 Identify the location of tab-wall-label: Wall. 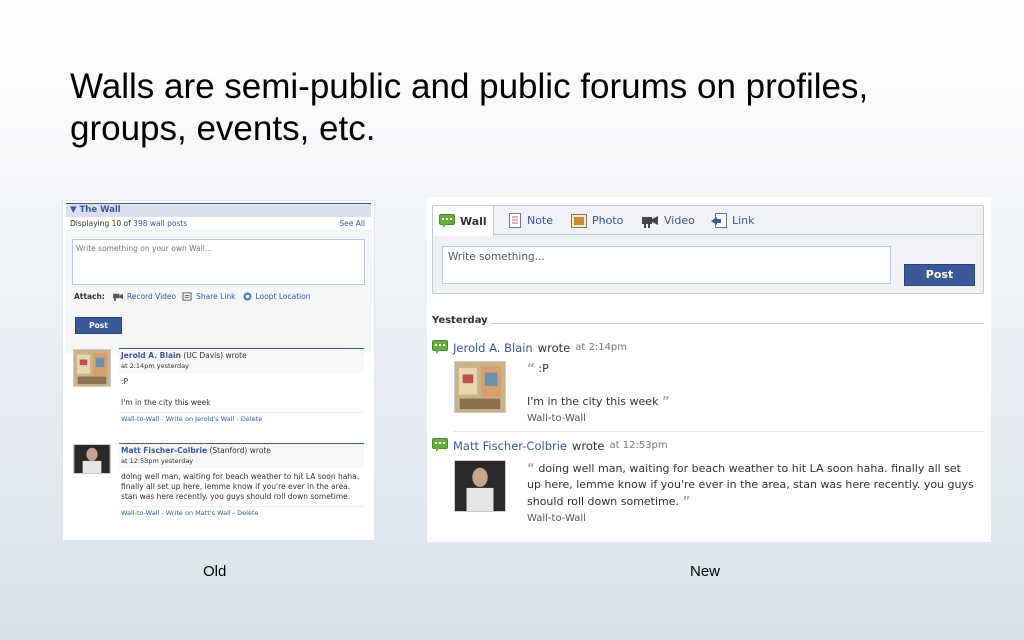
(473, 221).